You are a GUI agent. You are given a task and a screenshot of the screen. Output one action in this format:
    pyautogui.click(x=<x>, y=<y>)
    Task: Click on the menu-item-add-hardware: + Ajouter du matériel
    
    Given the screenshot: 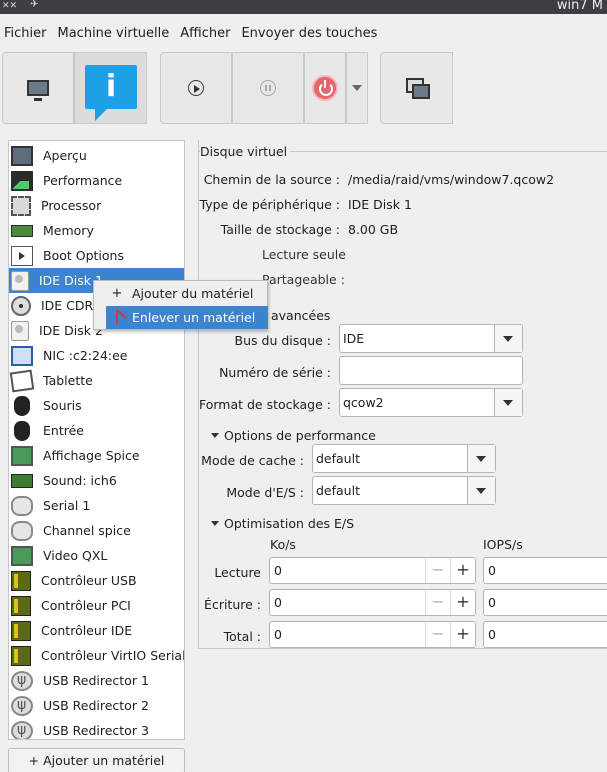 What is the action you would take?
    pyautogui.click(x=187, y=293)
    